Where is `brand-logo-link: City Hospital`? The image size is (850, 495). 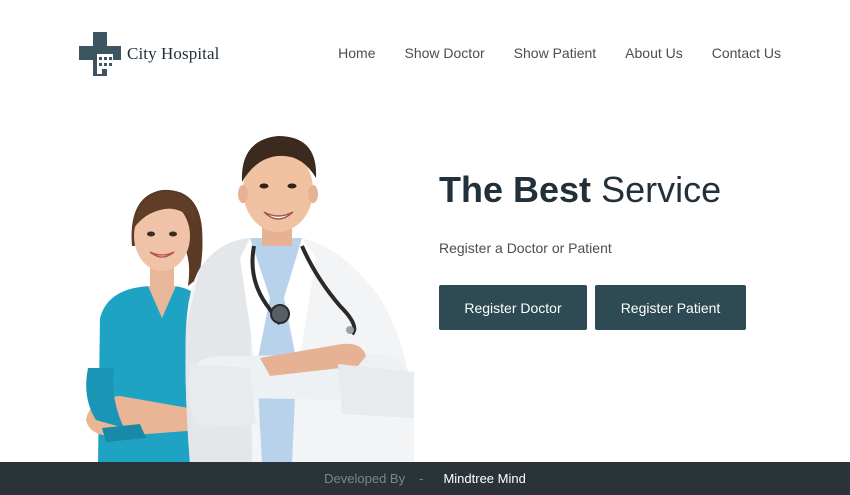
brand-logo-link: City Hospital is located at coordinates (149, 54).